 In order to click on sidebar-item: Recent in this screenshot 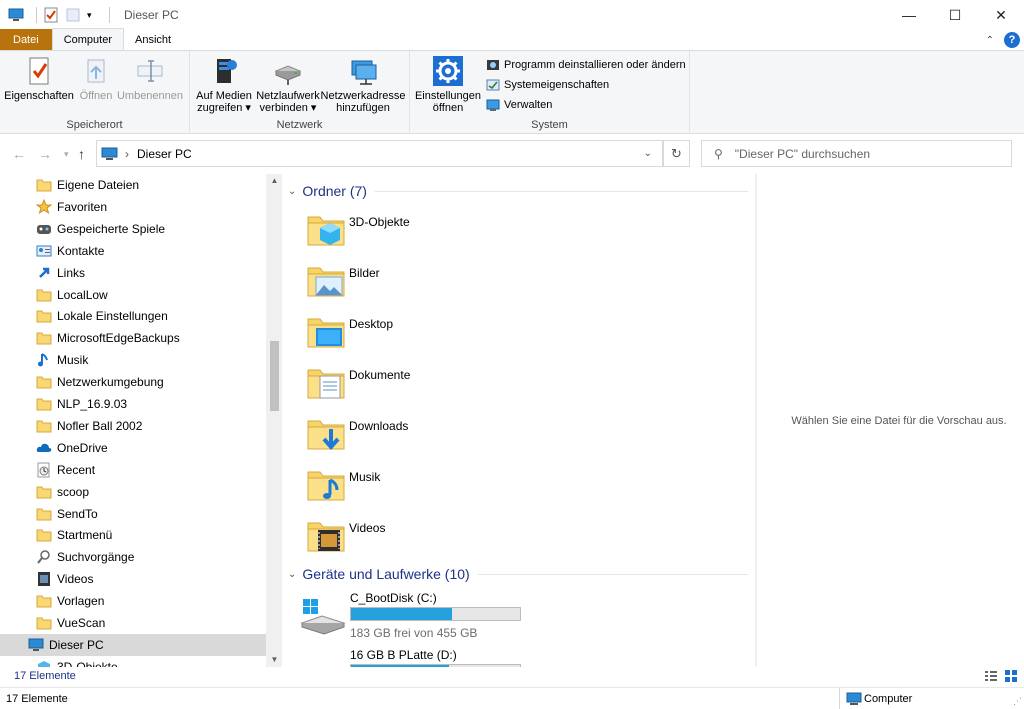, I will do `click(133, 470)`.